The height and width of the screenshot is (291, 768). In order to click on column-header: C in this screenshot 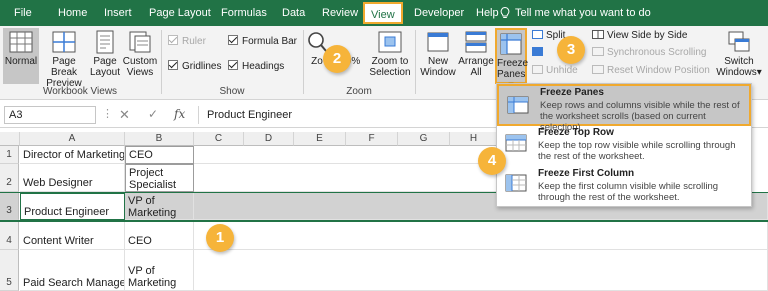, I will do `click(219, 139)`.